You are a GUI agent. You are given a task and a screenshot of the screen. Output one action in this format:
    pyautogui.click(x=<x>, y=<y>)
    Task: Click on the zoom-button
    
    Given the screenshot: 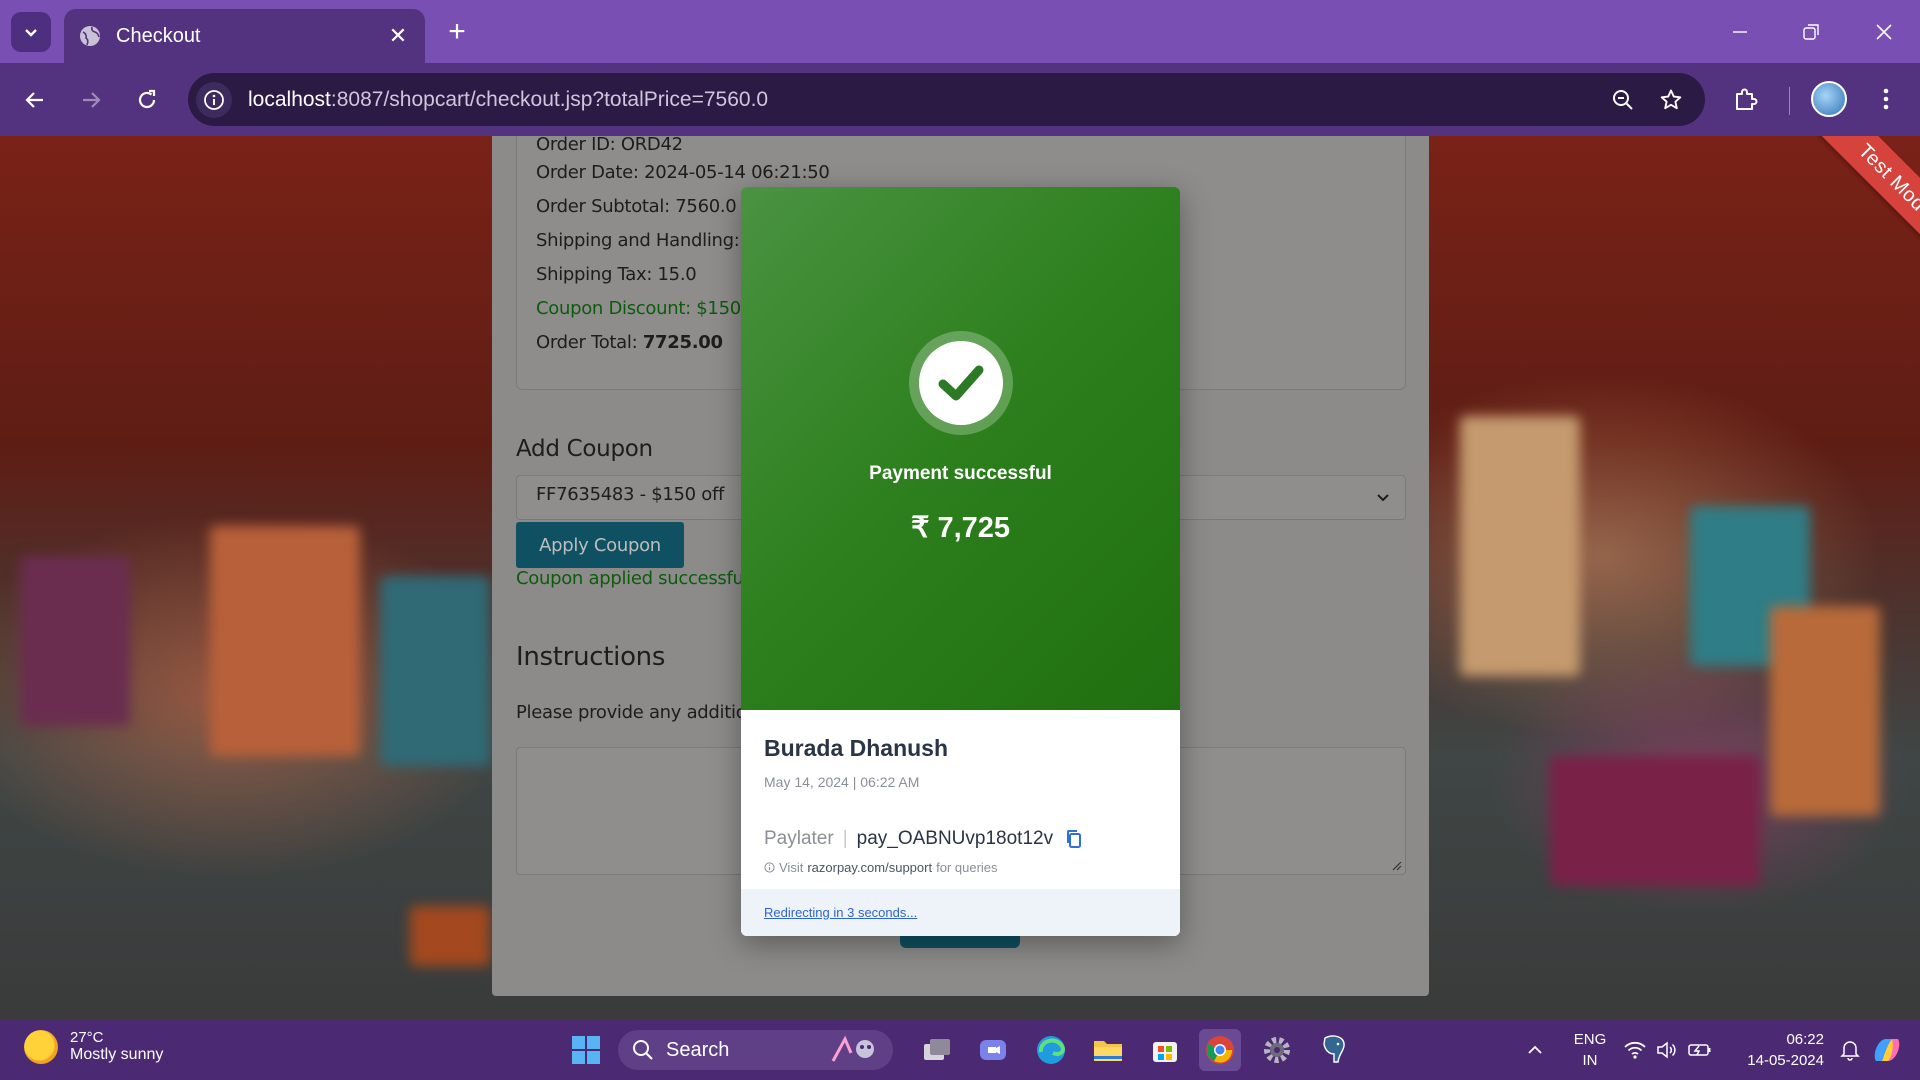 What is the action you would take?
    pyautogui.click(x=1623, y=100)
    